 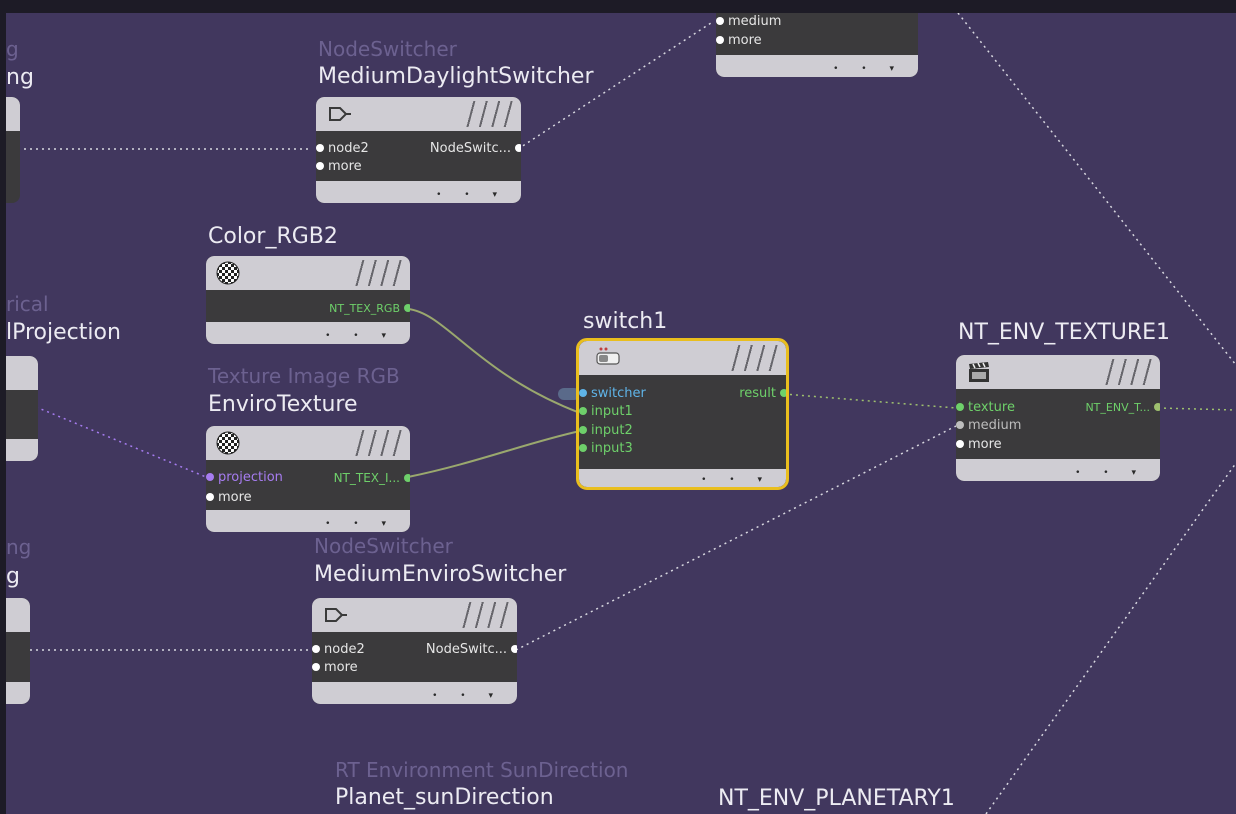 What do you see at coordinates (27, 304) in the screenshot?
I see `left-mid-node-type: rical` at bounding box center [27, 304].